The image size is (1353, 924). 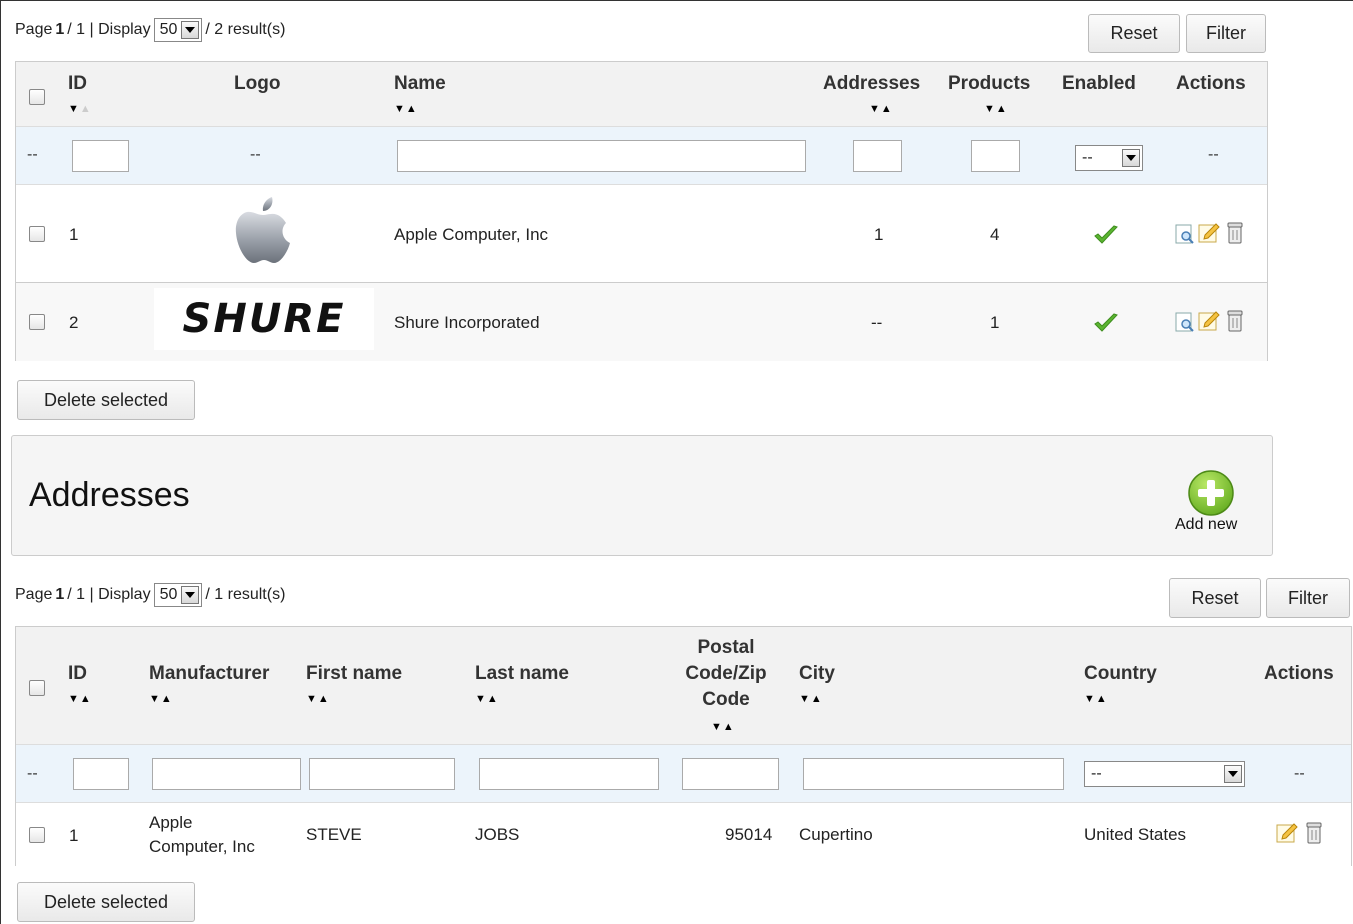 I want to click on filter-addresses-input, so click(x=877, y=156).